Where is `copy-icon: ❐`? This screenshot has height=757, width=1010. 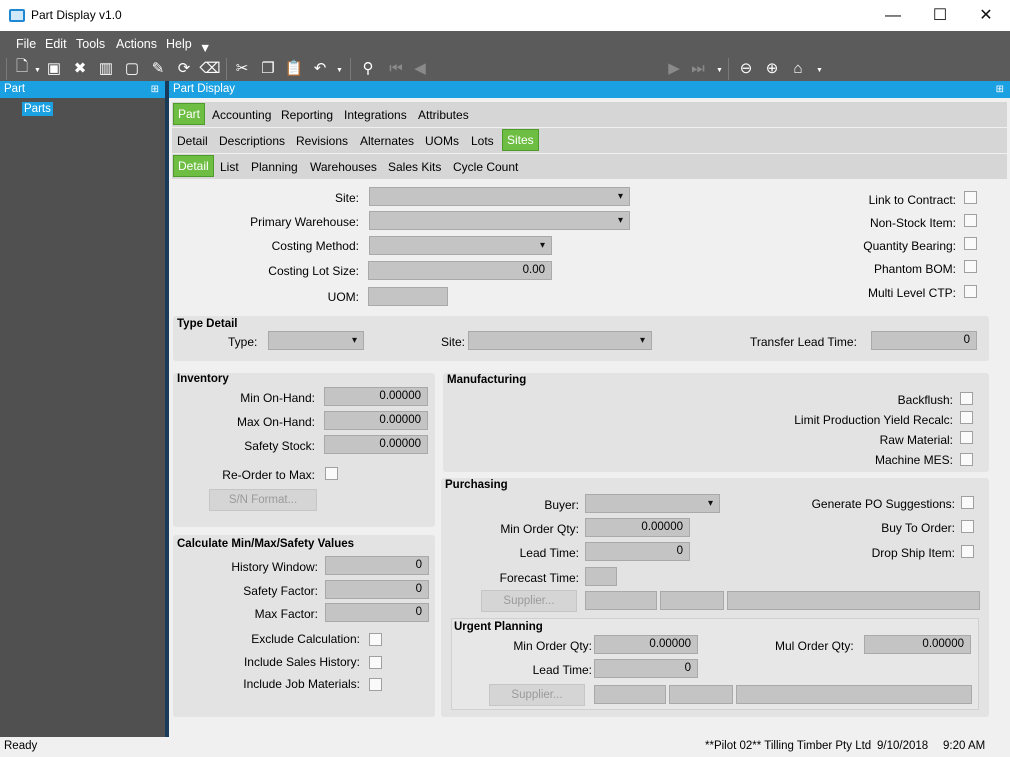
copy-icon: ❐ is located at coordinates (268, 68).